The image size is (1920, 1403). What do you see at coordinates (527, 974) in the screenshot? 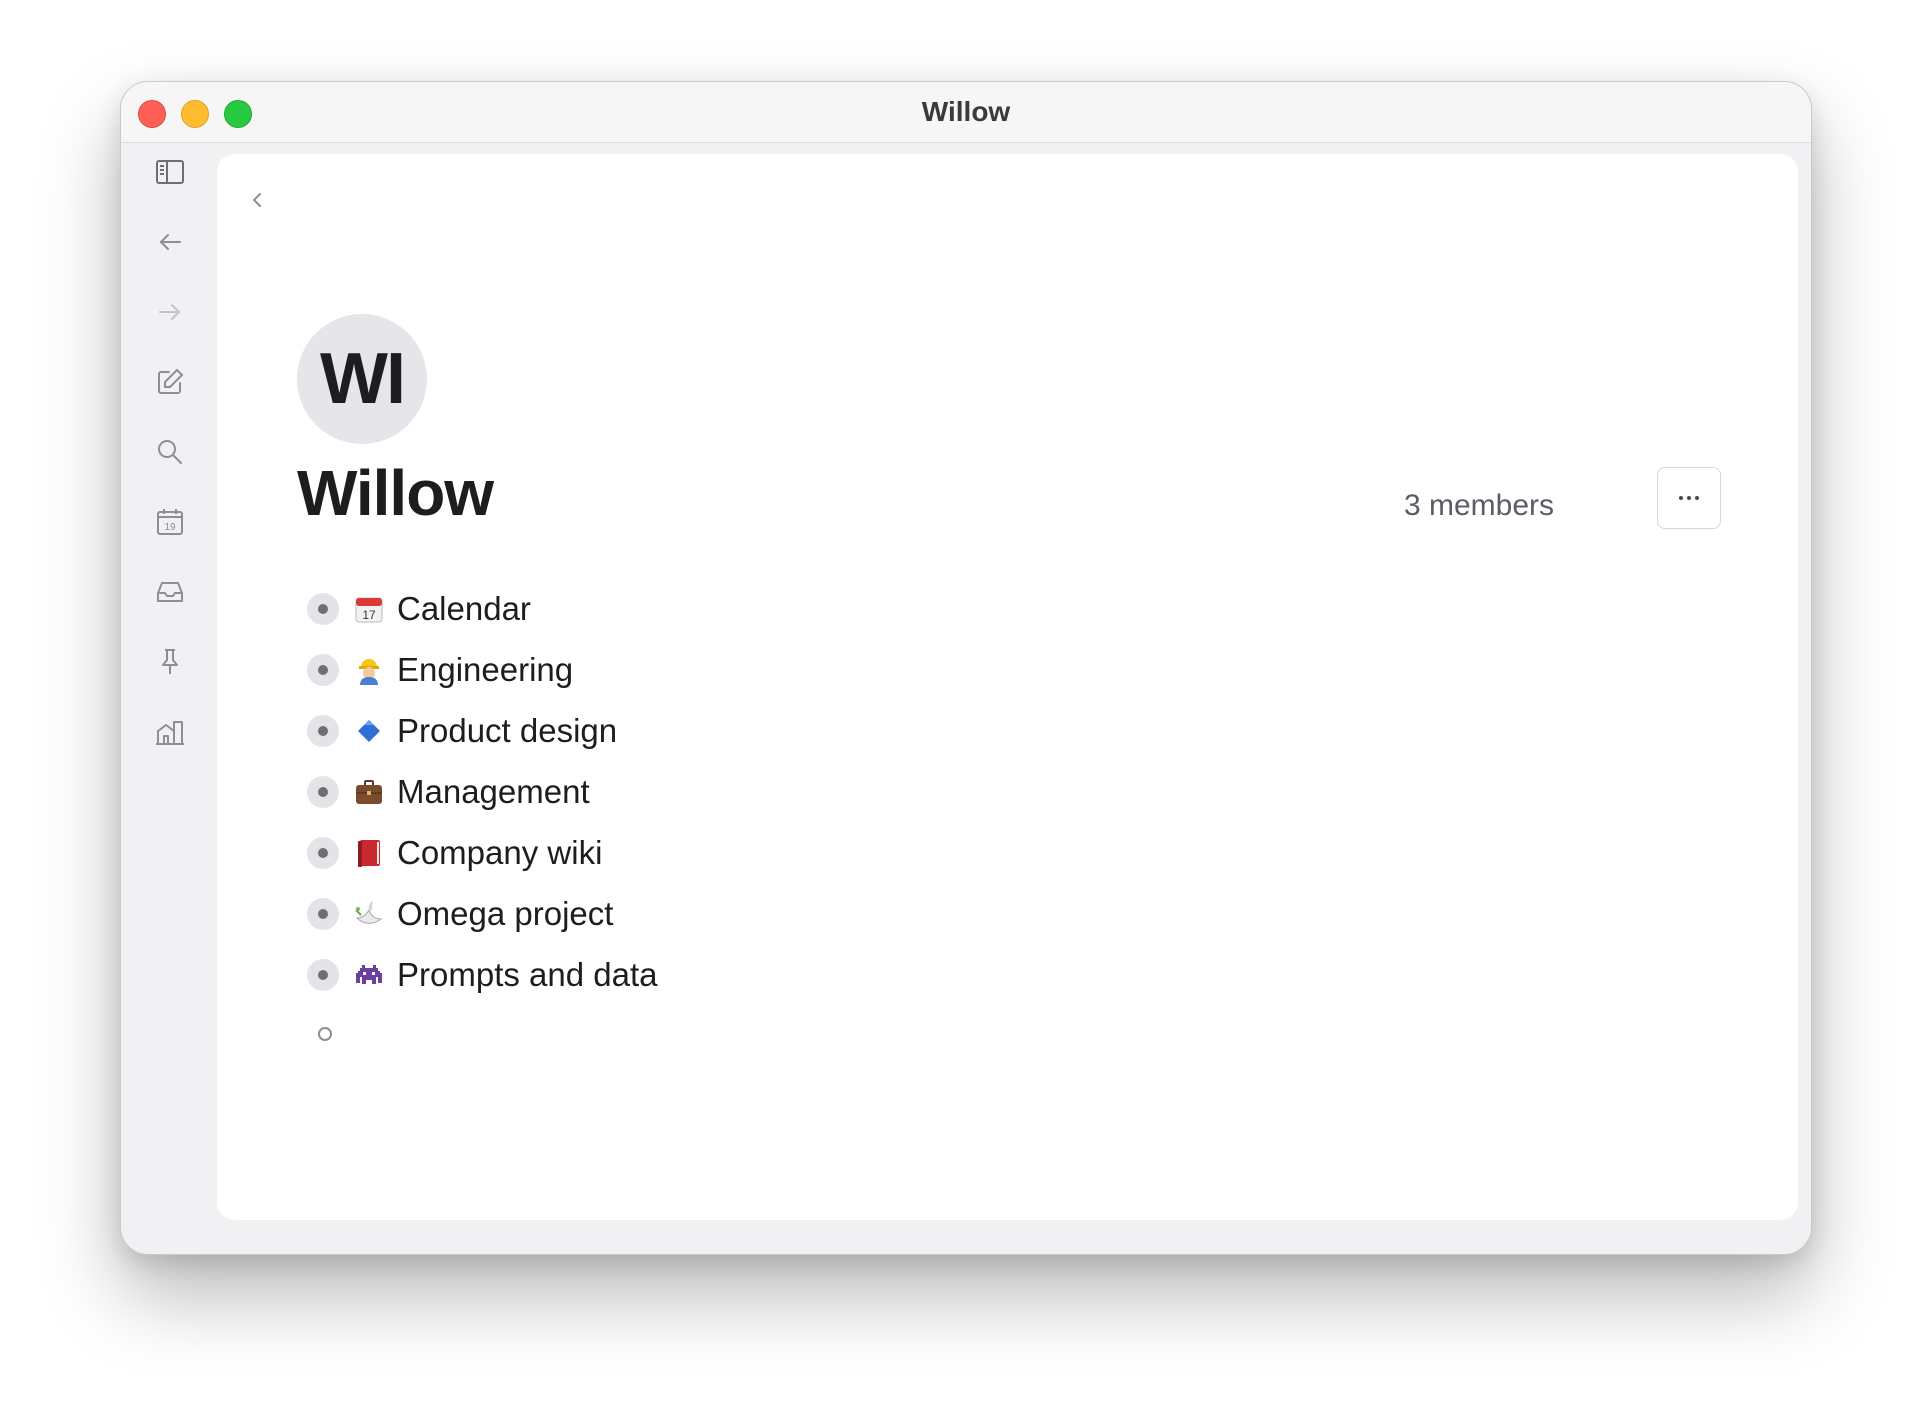
I see `list-item-label: Prompts and data` at bounding box center [527, 974].